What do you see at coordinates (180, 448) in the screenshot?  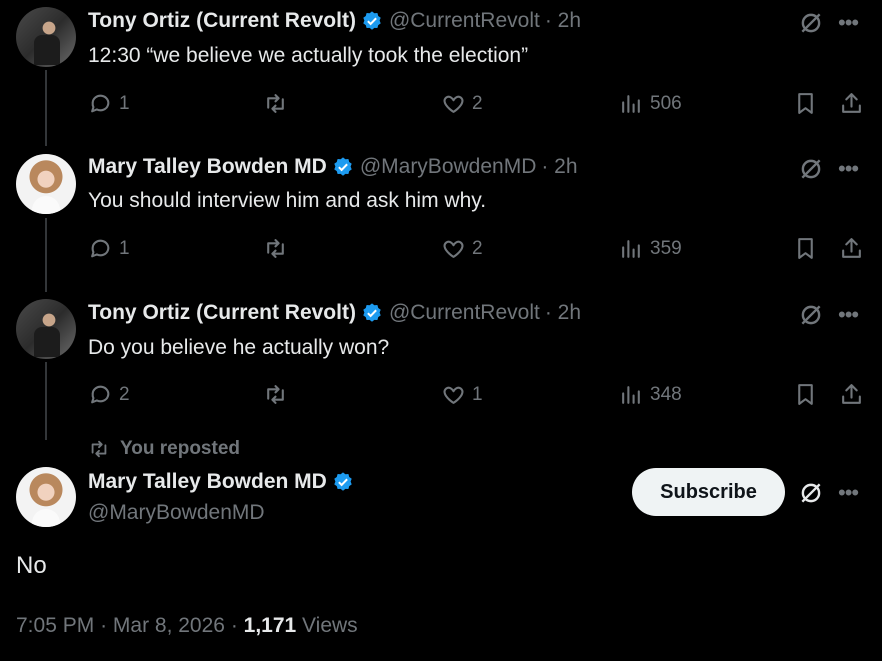 I see `repost-label: You reposted` at bounding box center [180, 448].